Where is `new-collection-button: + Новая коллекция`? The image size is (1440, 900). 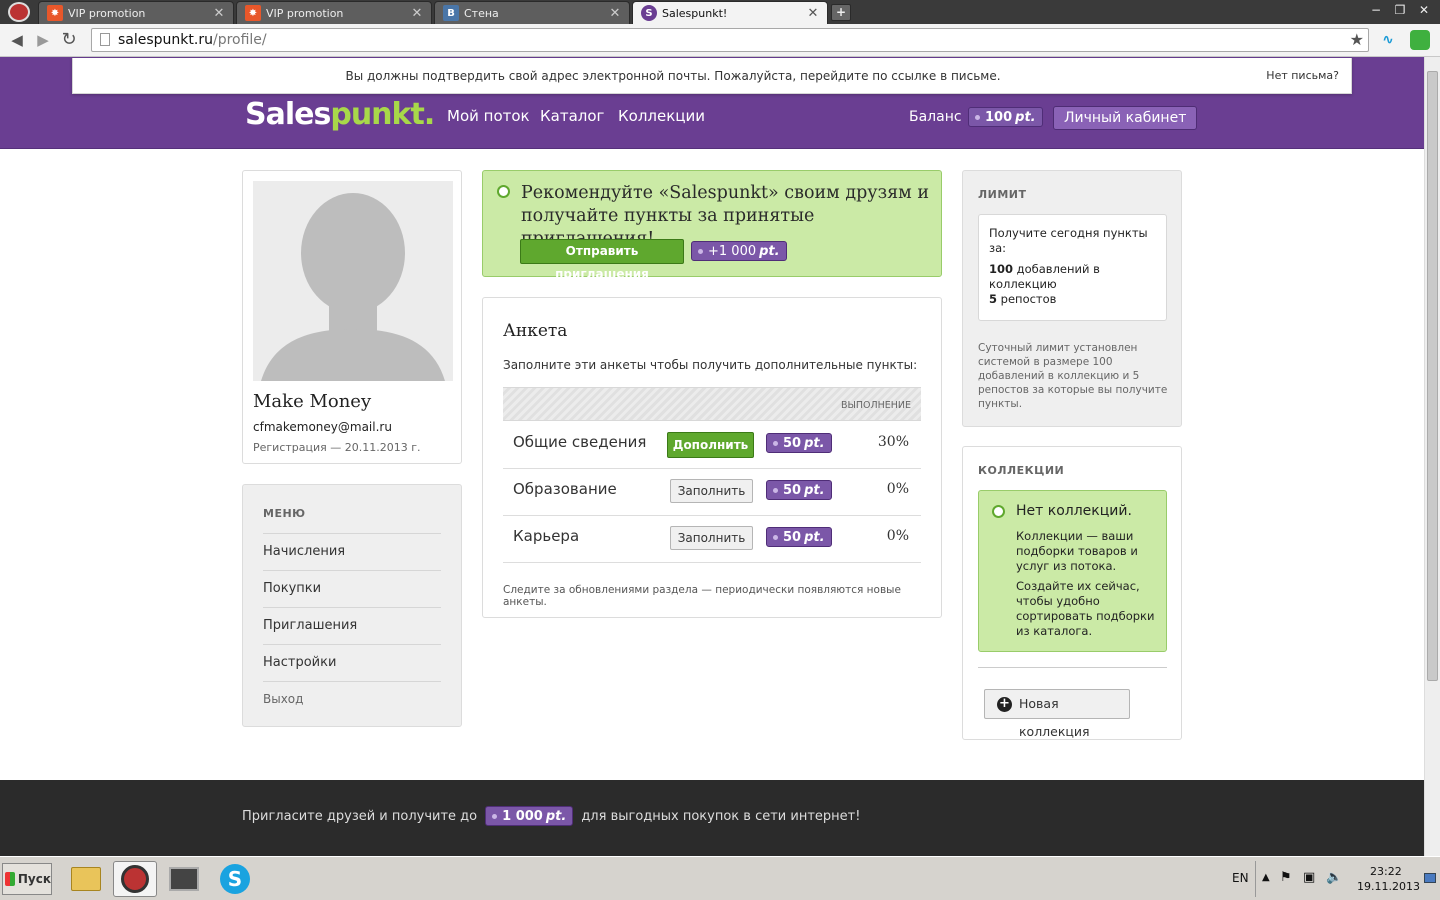
new-collection-button: + Новая коллекция is located at coordinates (1057, 714).